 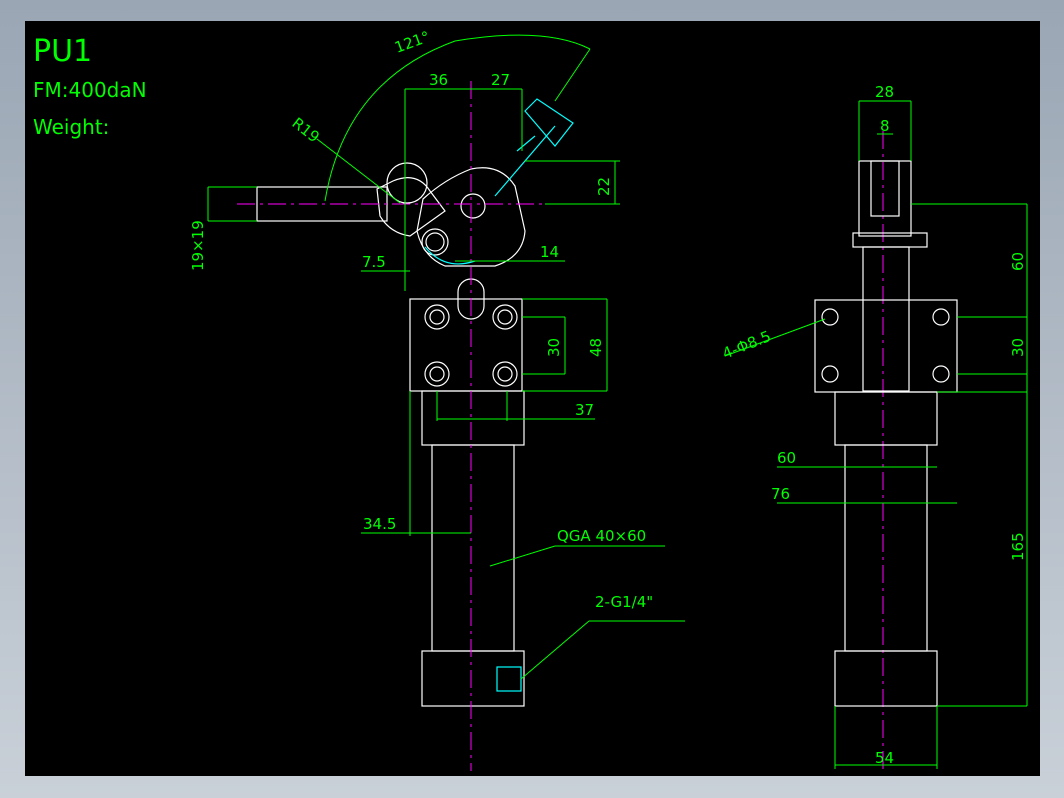 What do you see at coordinates (500, 80) in the screenshot?
I see `dim-27: 27` at bounding box center [500, 80].